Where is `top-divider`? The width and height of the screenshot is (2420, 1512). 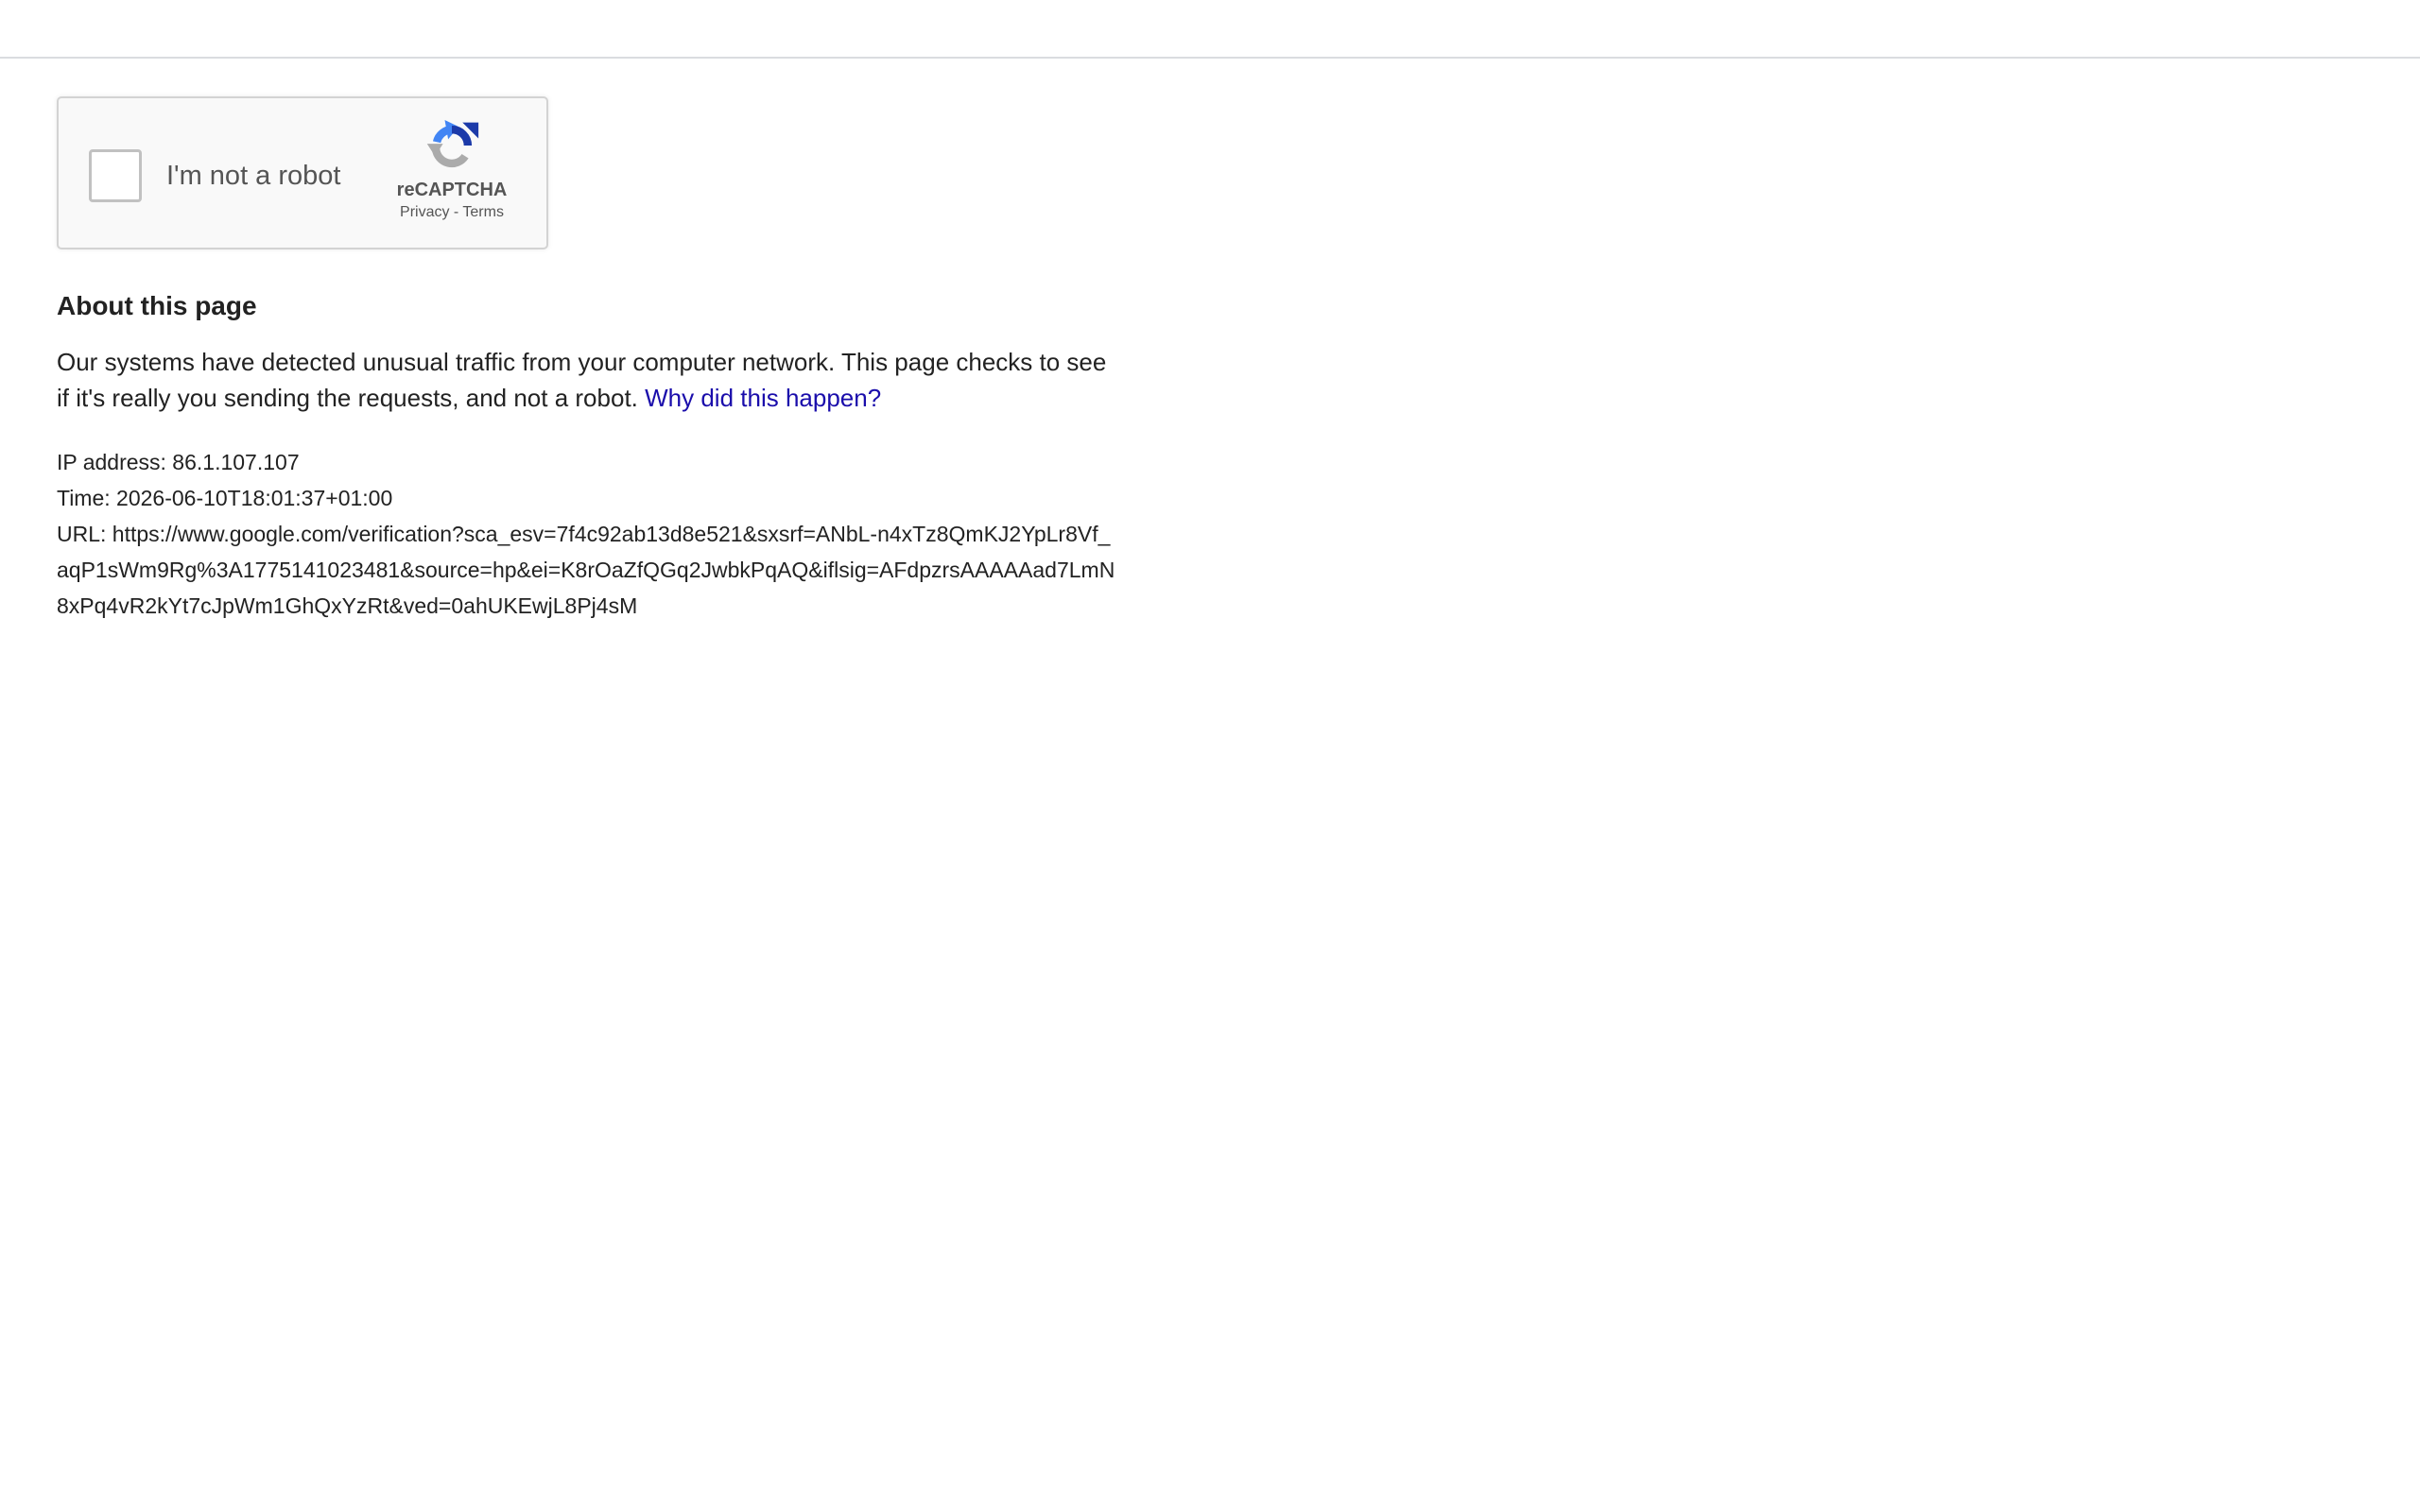
top-divider is located at coordinates (1210, 58).